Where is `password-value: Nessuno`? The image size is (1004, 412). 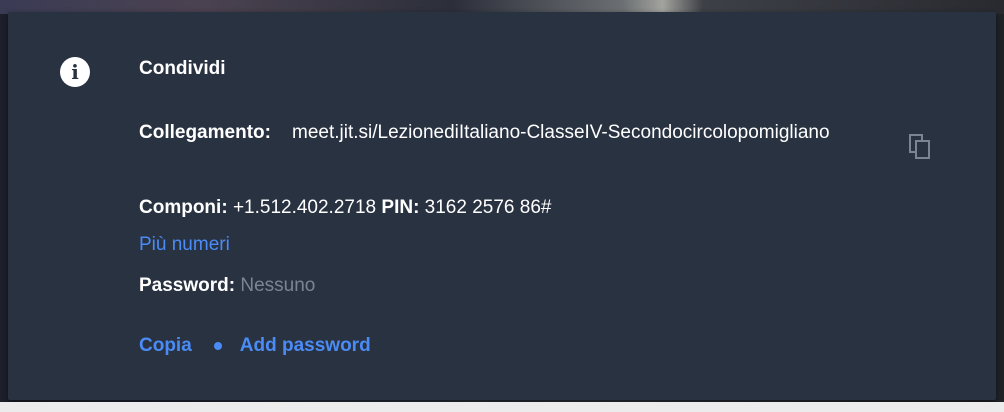
password-value: Nessuno is located at coordinates (278, 285).